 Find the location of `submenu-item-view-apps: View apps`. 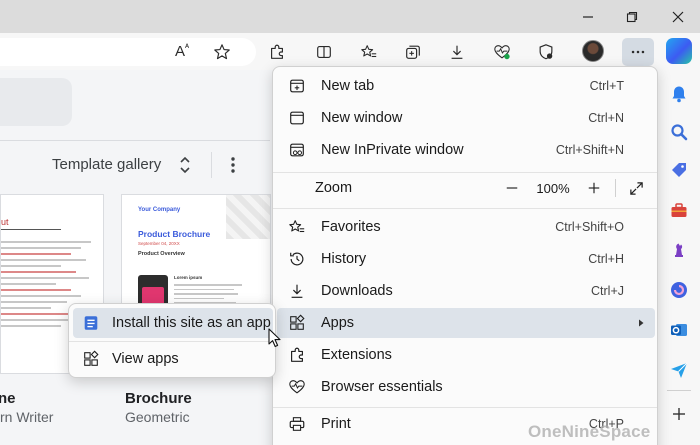

submenu-item-view-apps: View apps is located at coordinates (173, 359).